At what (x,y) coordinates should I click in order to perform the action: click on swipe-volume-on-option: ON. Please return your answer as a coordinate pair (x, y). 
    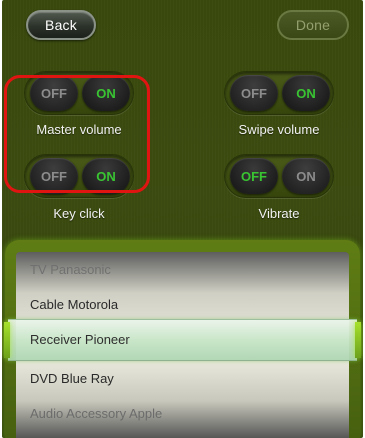
    Looking at the image, I should click on (306, 93).